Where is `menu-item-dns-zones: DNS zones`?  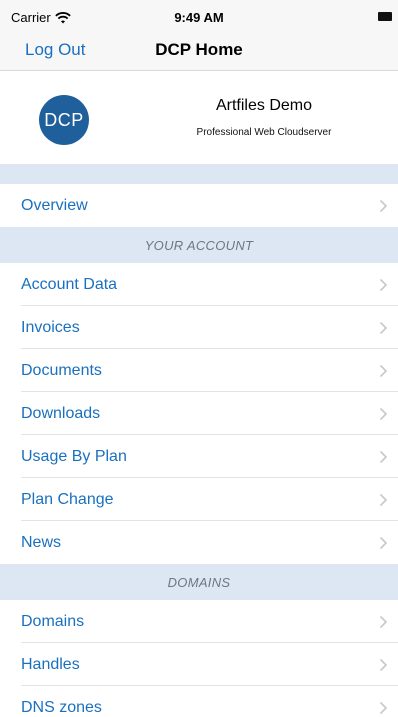
menu-item-dns-zones: DNS zones is located at coordinates (199, 701).